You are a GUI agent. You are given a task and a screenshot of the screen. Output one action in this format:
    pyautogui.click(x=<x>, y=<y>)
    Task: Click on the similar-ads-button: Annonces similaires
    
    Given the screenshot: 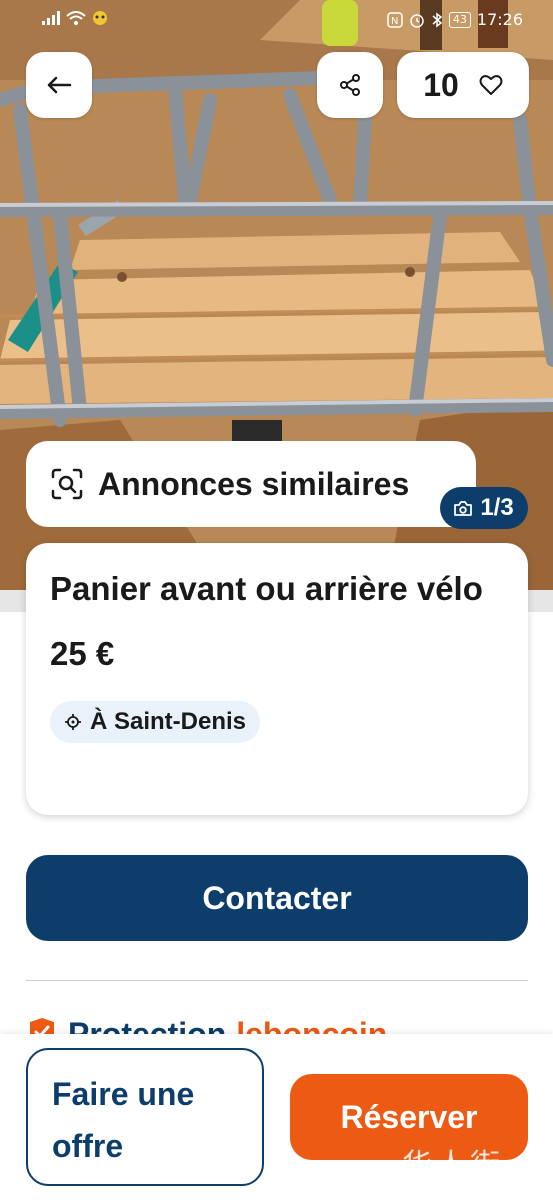 What is the action you would take?
    pyautogui.click(x=251, y=484)
    